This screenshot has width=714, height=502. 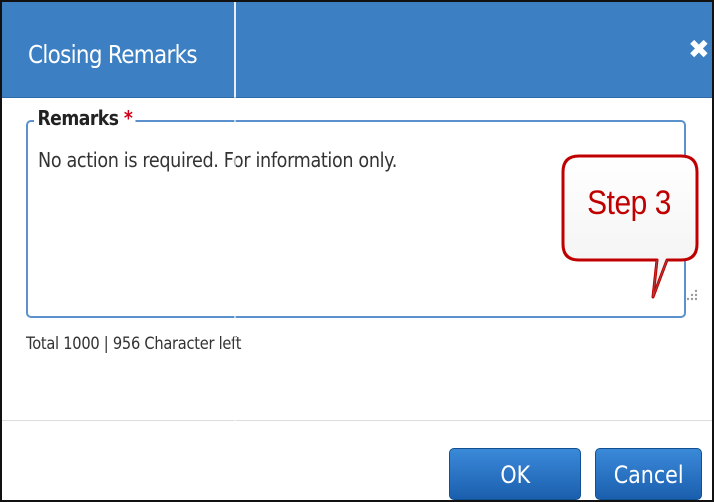 I want to click on dialog-title: Closing Remarks, so click(x=113, y=54).